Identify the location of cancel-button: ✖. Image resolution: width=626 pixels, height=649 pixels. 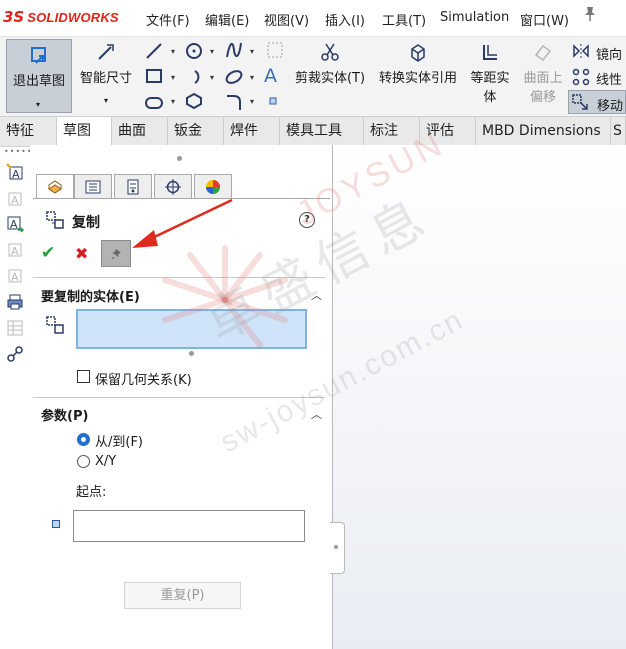
(81, 253).